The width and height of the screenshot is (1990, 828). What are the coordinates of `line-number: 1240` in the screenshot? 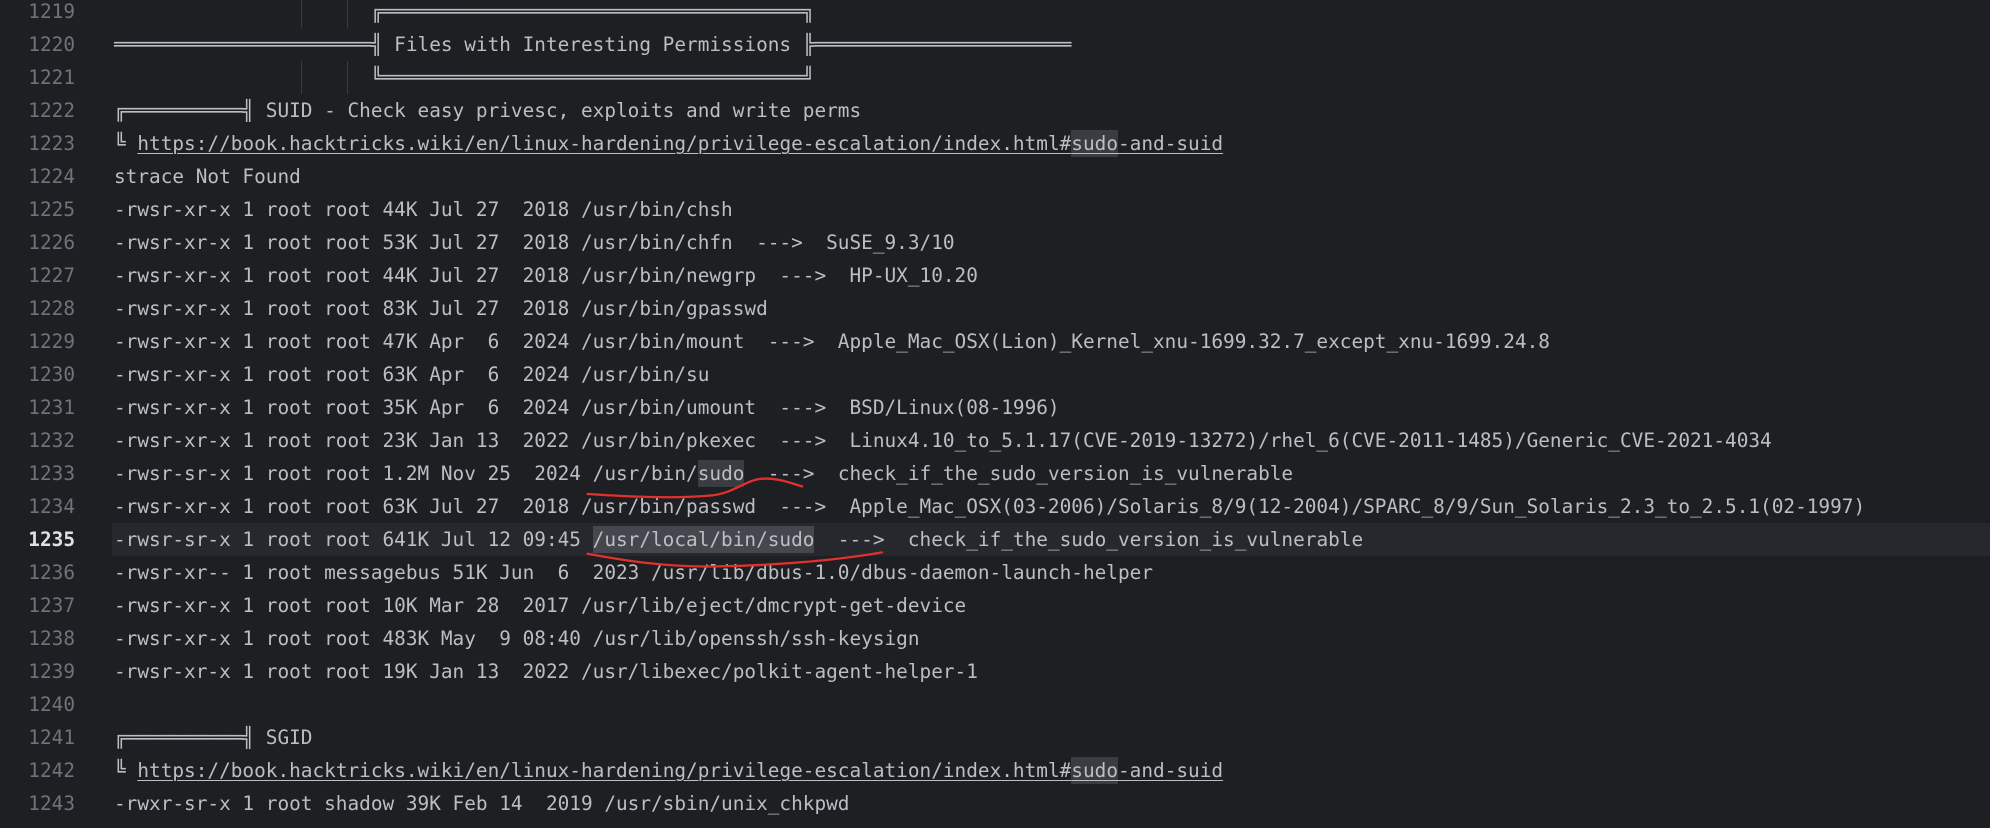 It's located at (37, 704).